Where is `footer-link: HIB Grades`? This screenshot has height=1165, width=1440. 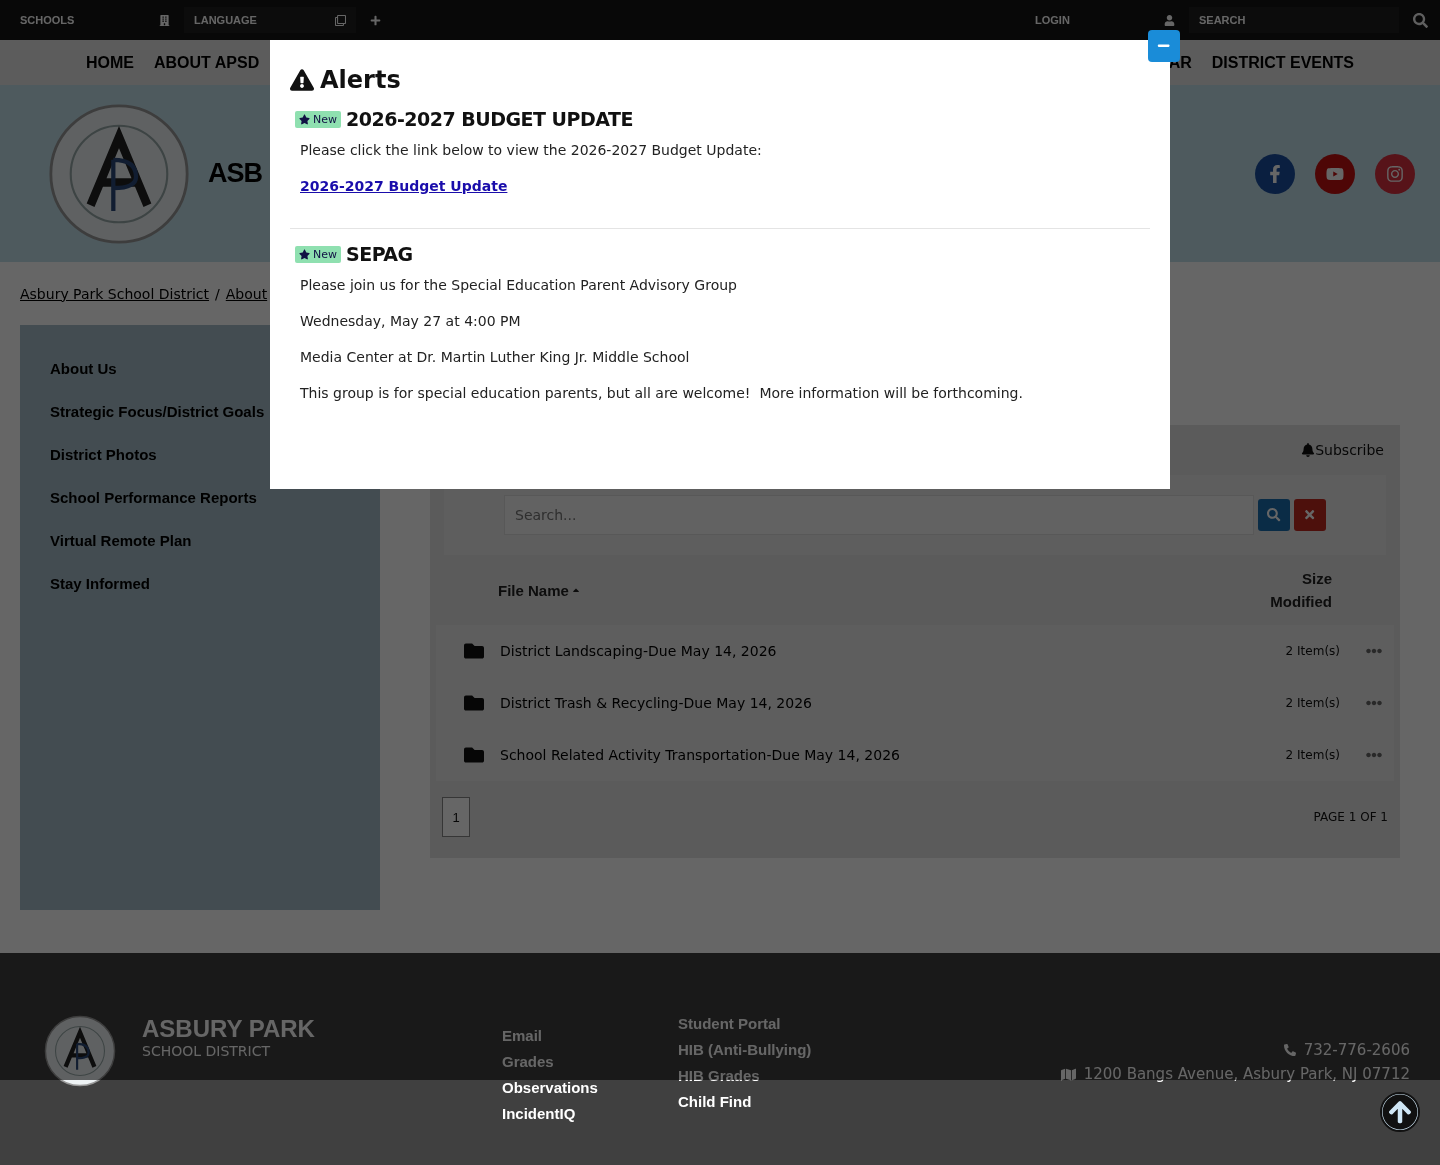
footer-link: HIB Grades is located at coordinates (766, 1075).